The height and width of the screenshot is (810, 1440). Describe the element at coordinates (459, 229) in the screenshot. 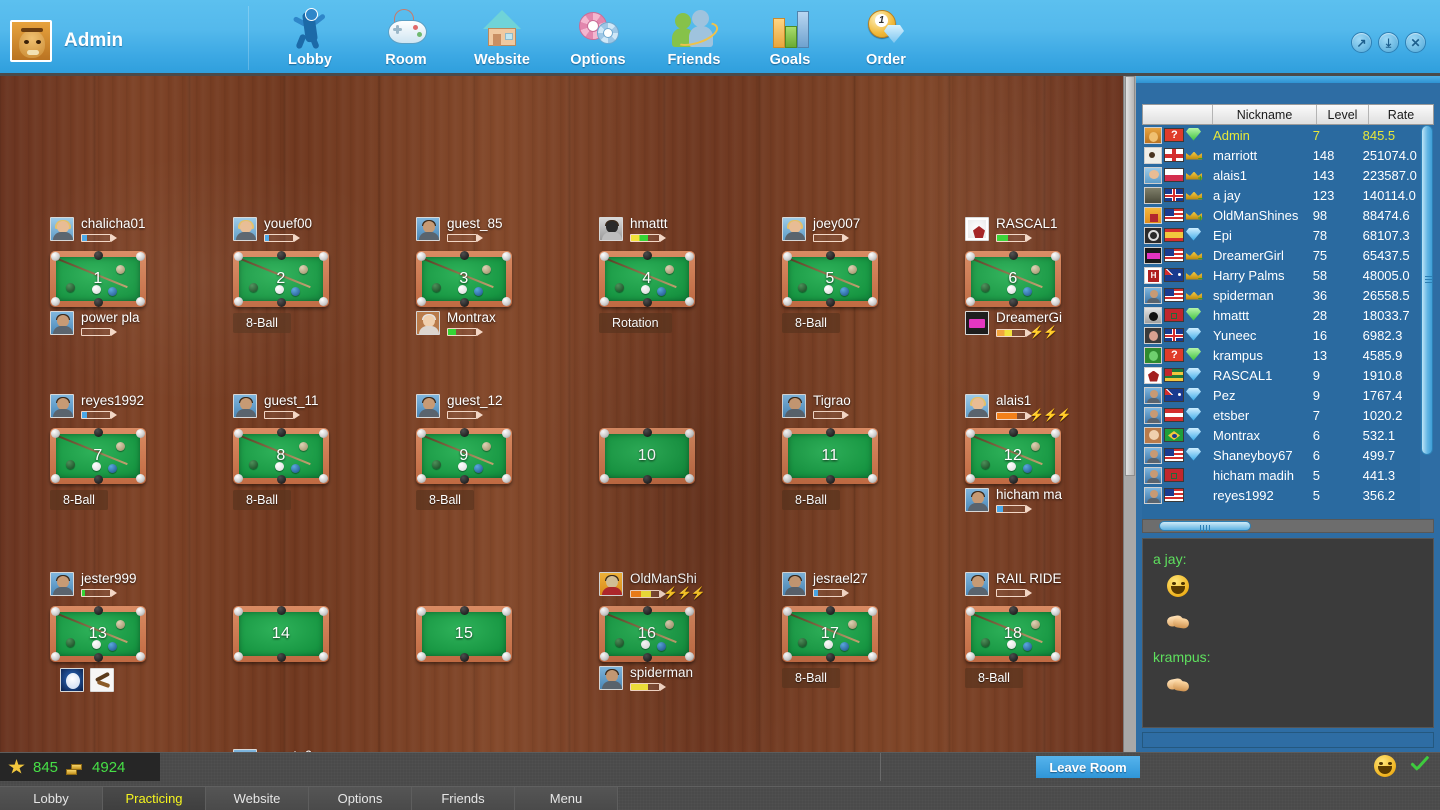

I see `player-slot-top: guest_85` at that location.